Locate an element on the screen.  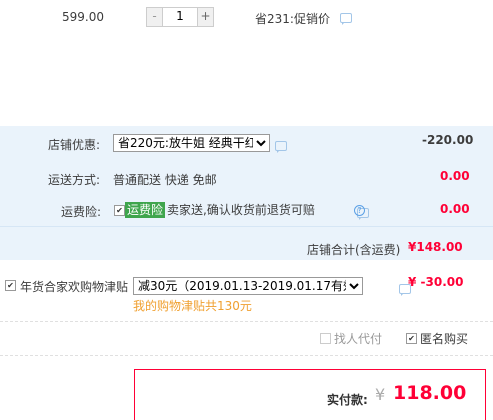
promo-label: 省231:促销价 is located at coordinates (292, 19).